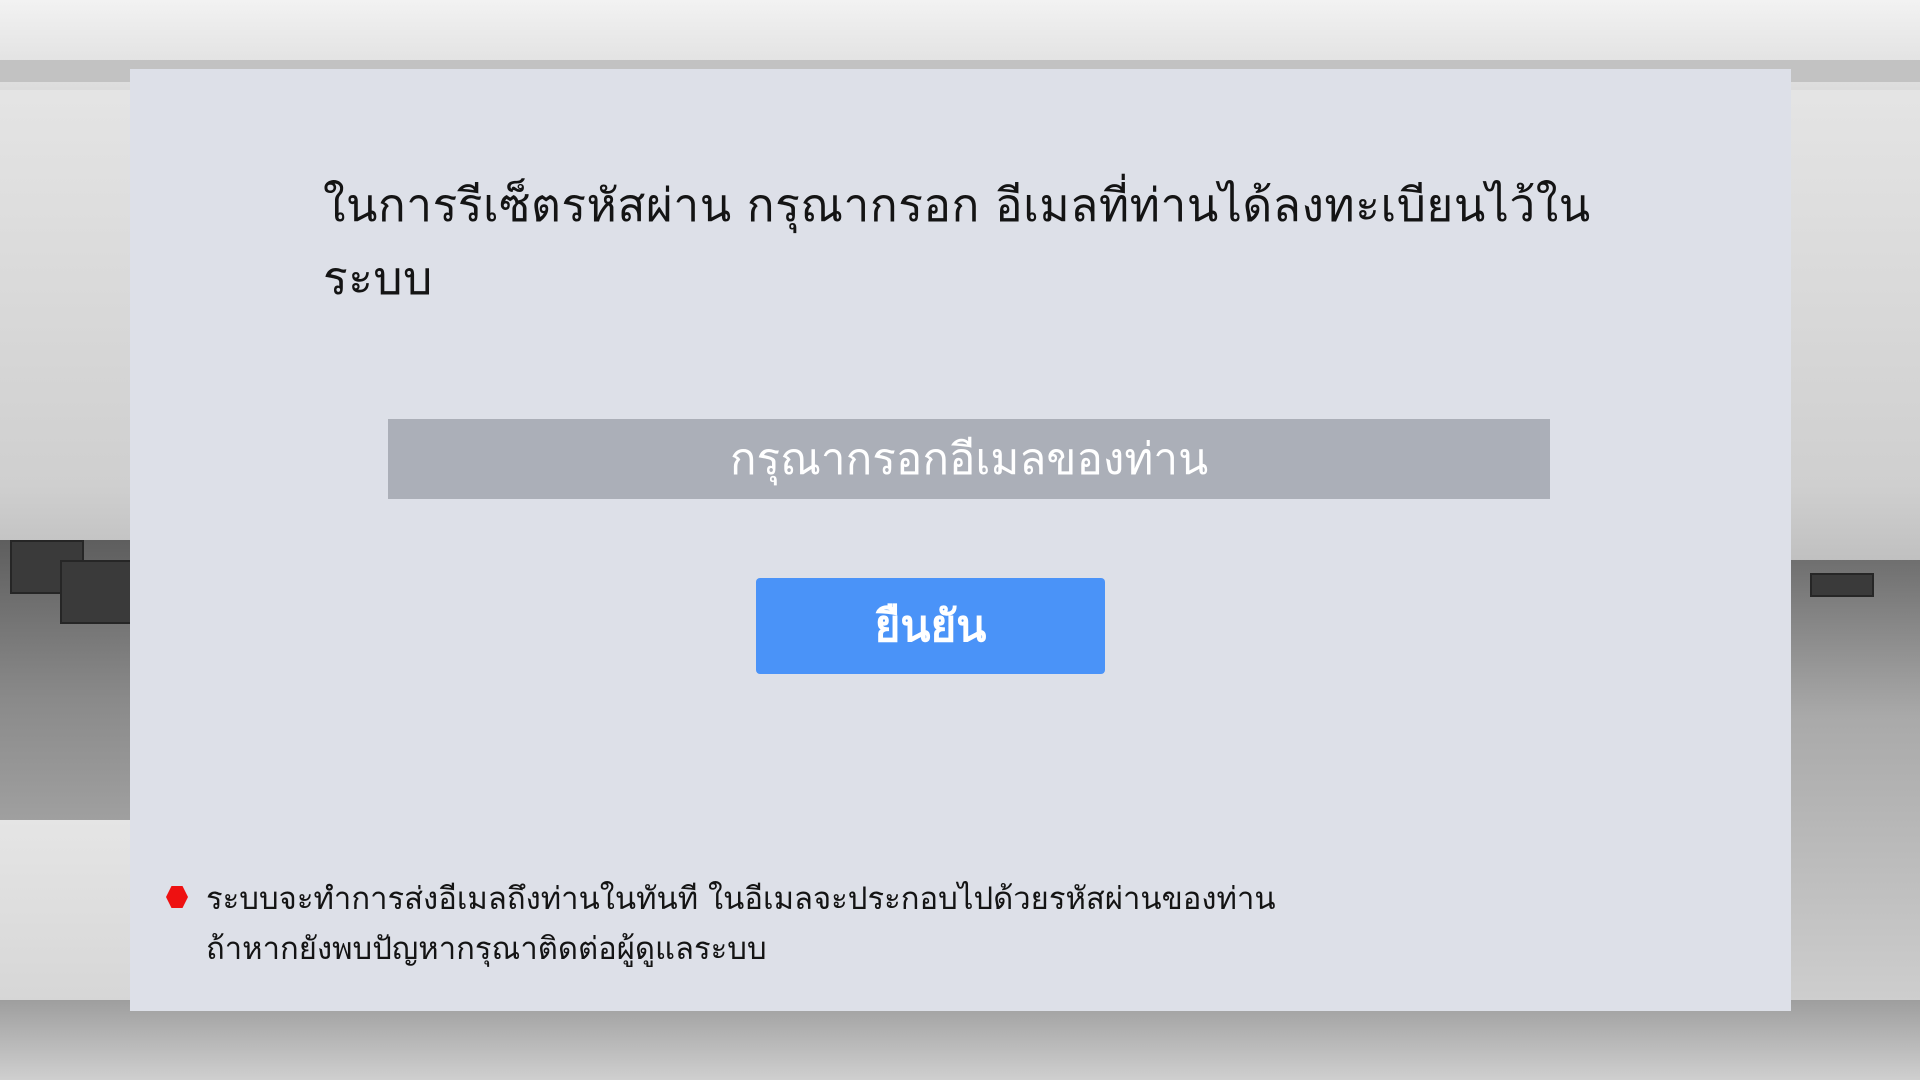  What do you see at coordinates (486, 949) in the screenshot?
I see `info-note-line-2: ถ้าหากยังพบปัญหากรุณาติดต่อผู้ดูแลระบบ` at bounding box center [486, 949].